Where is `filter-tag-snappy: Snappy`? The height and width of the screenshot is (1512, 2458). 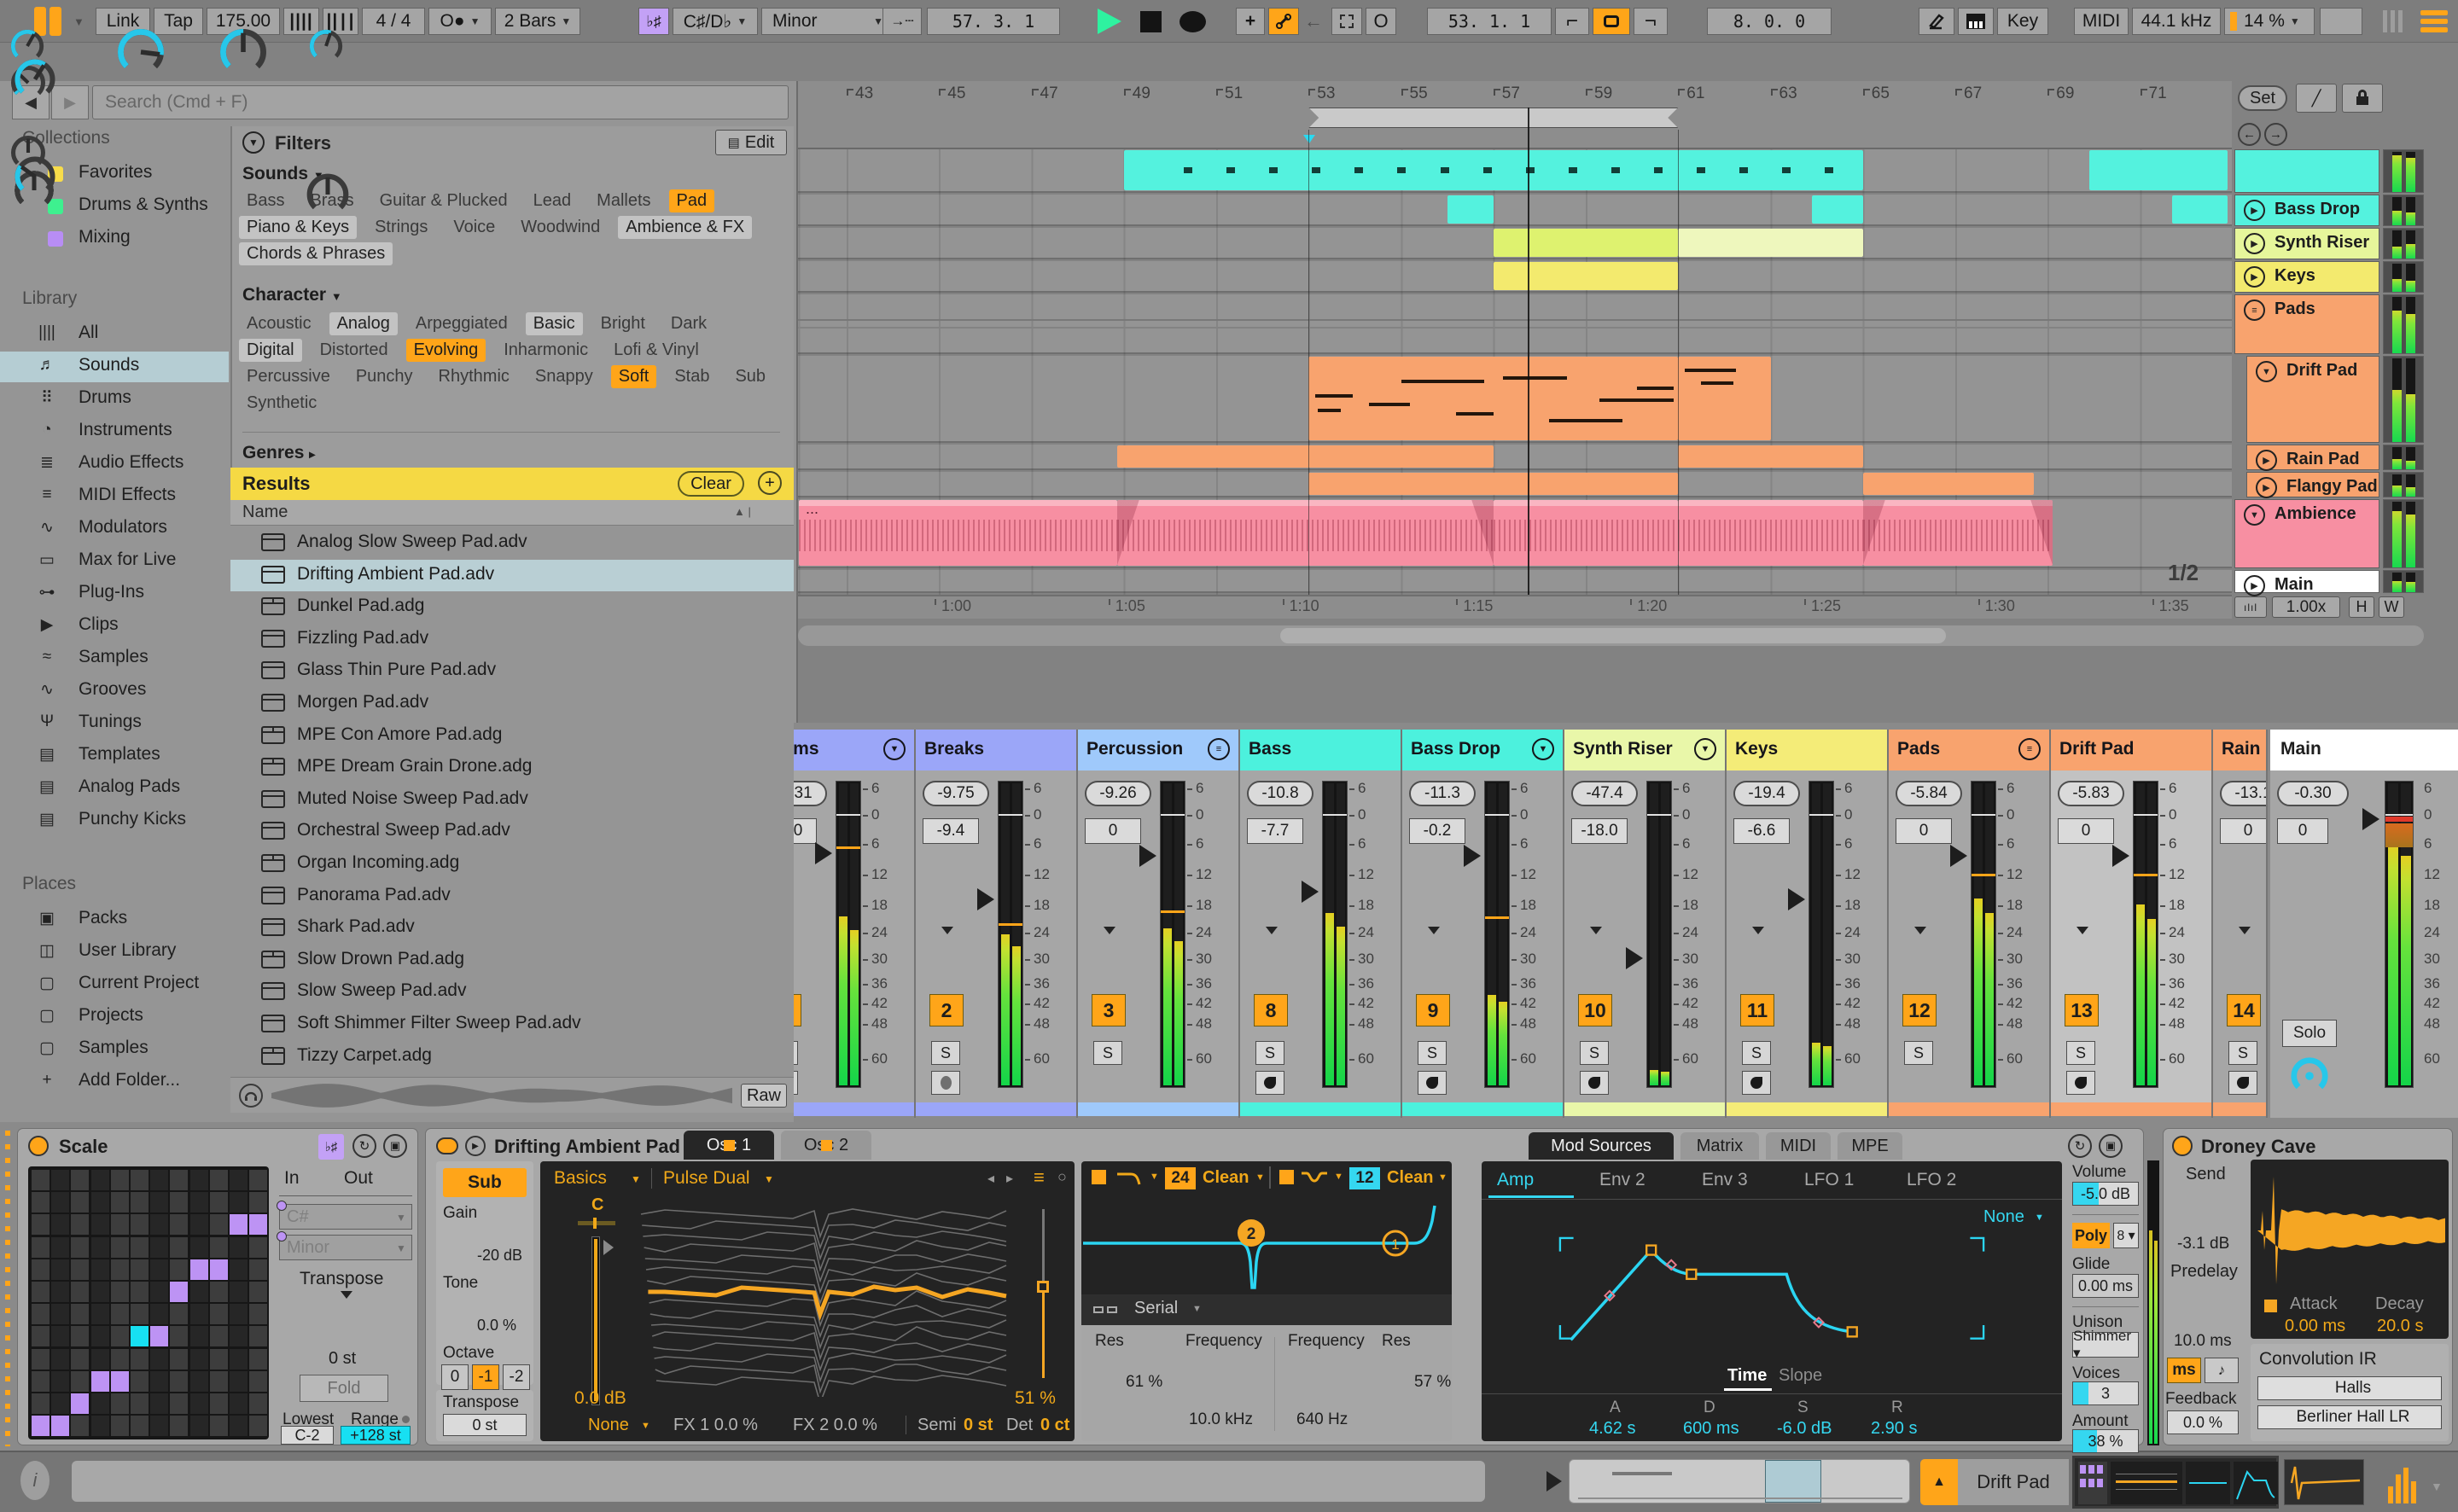
filter-tag-snappy: Snappy is located at coordinates (564, 376).